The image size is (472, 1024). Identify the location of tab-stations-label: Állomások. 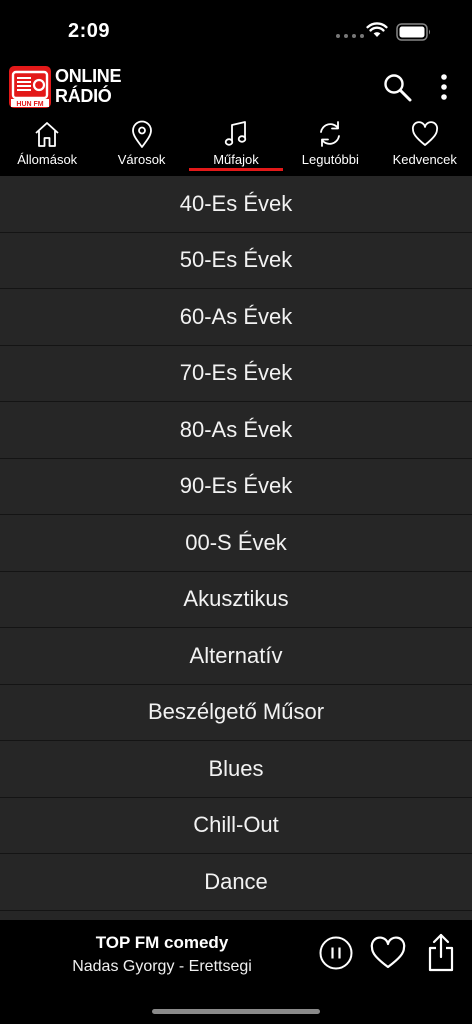
(47, 159).